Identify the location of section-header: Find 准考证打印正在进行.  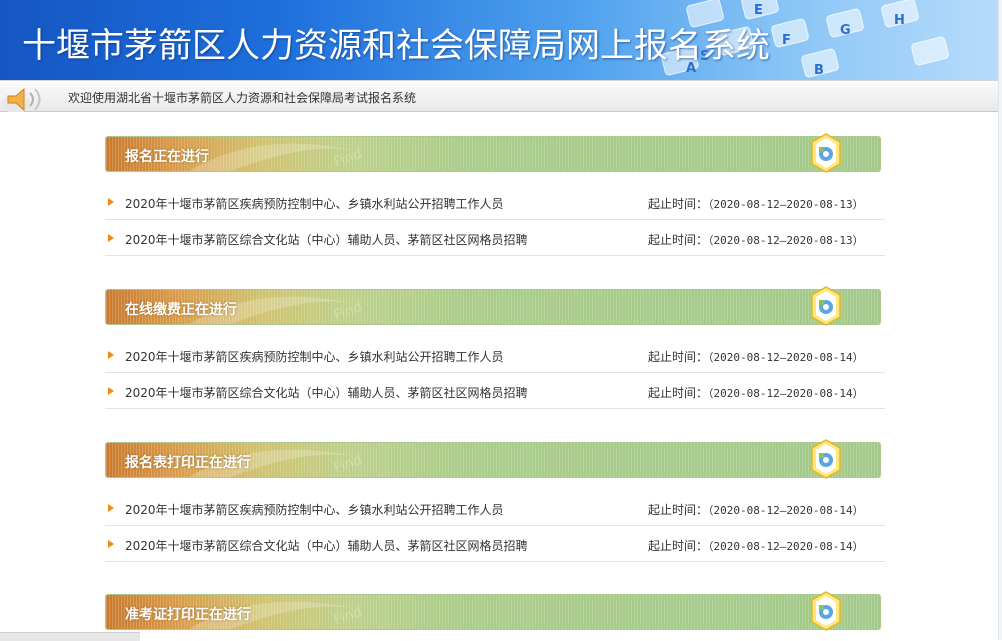
(493, 612).